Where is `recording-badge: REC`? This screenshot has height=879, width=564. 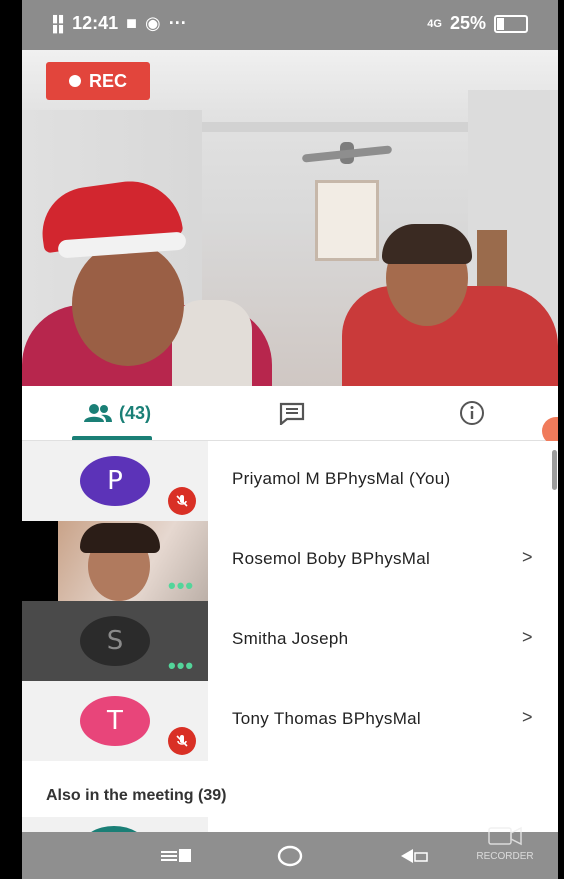
recording-badge: REC is located at coordinates (98, 81).